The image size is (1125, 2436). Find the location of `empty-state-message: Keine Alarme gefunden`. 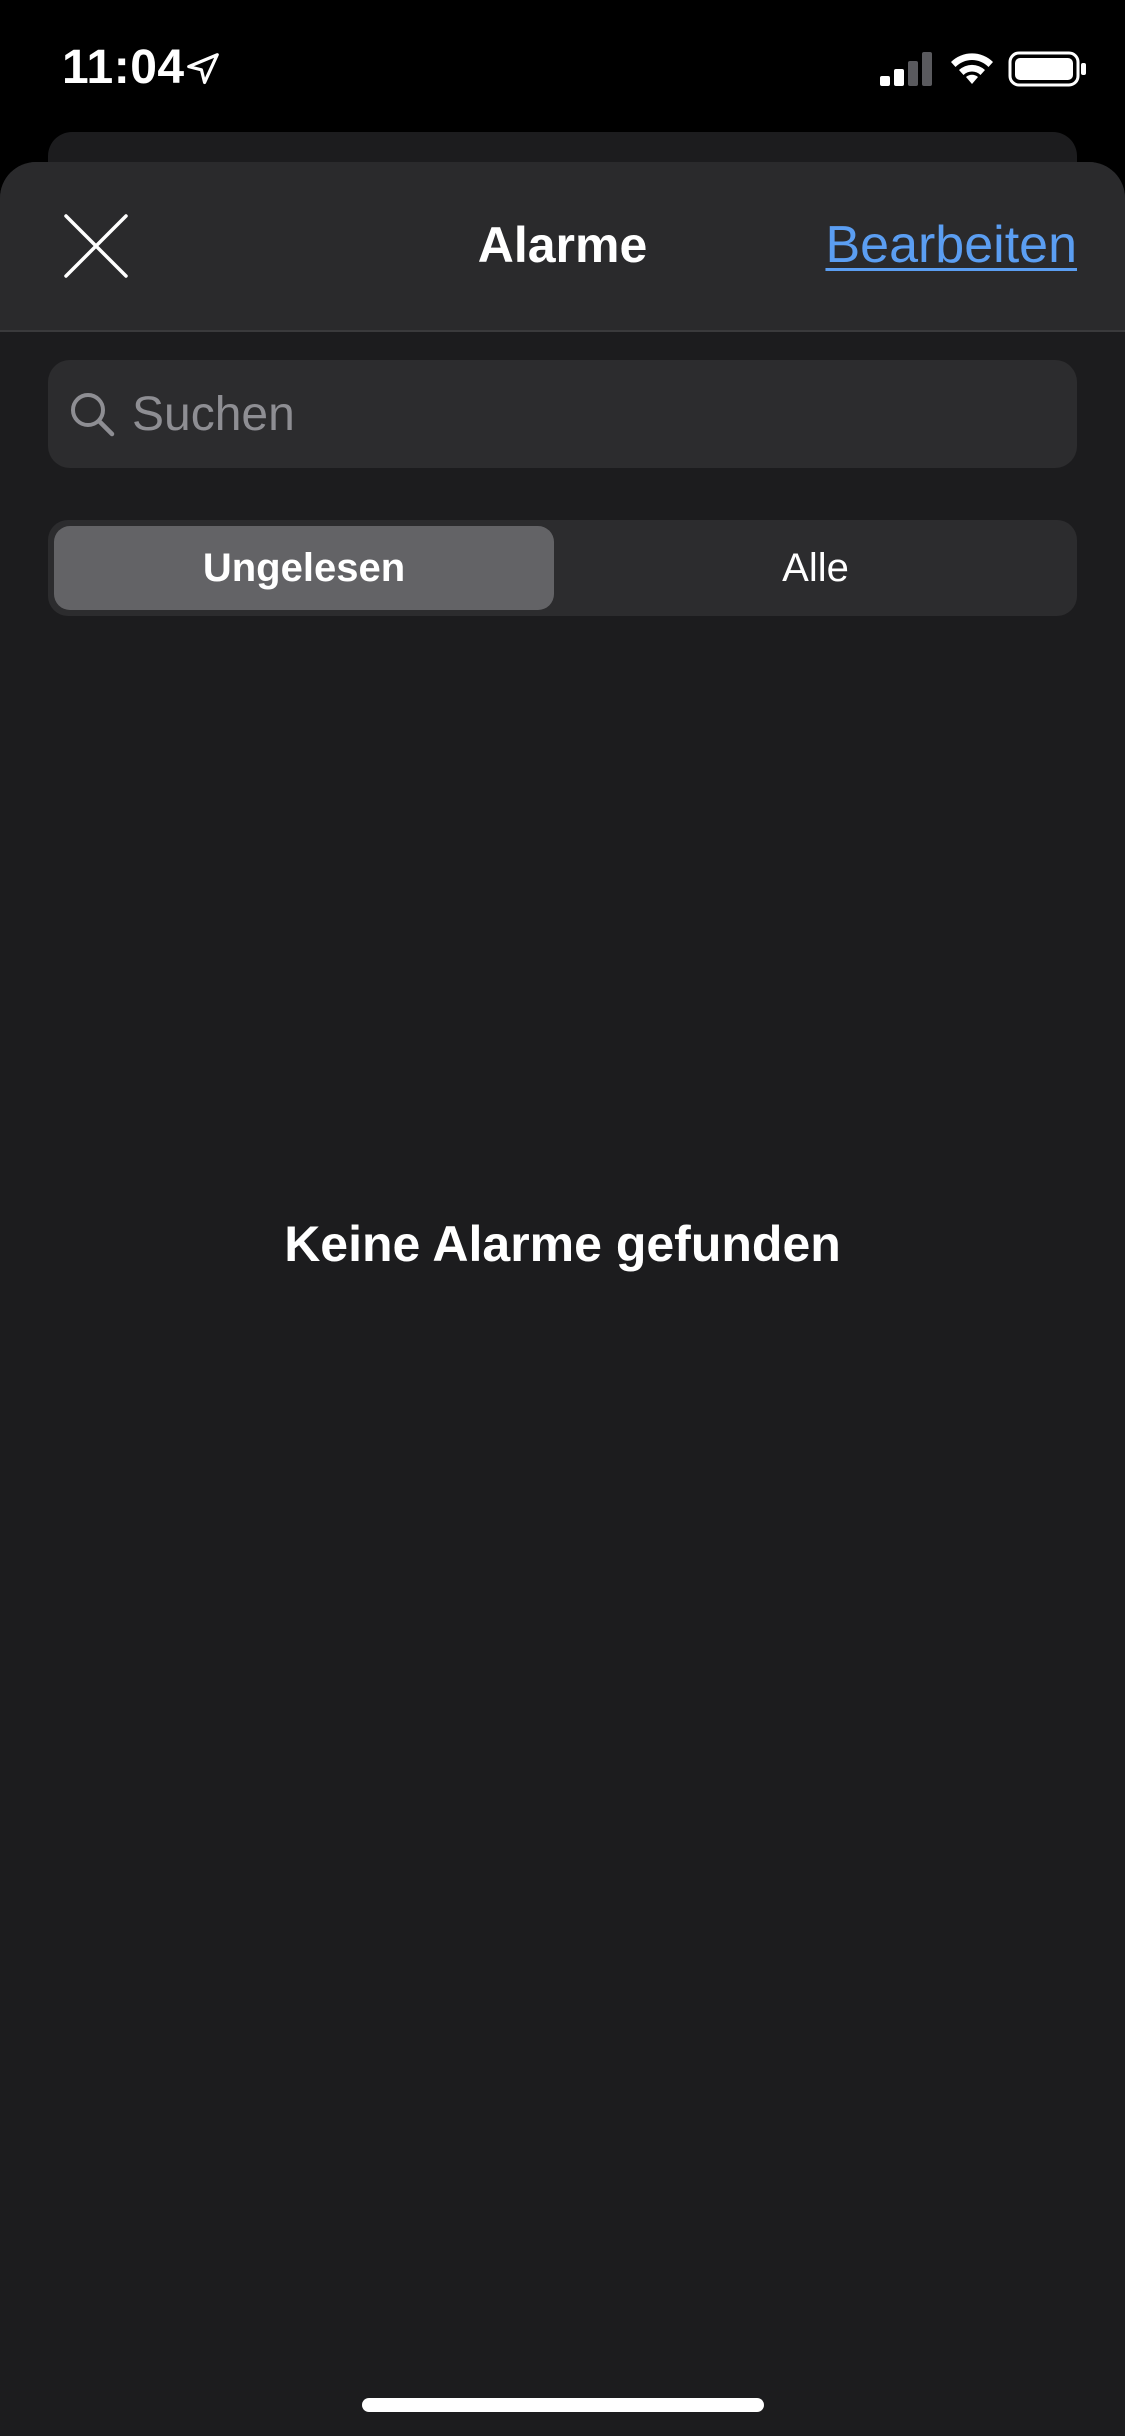

empty-state-message: Keine Alarme gefunden is located at coordinates (562, 1244).